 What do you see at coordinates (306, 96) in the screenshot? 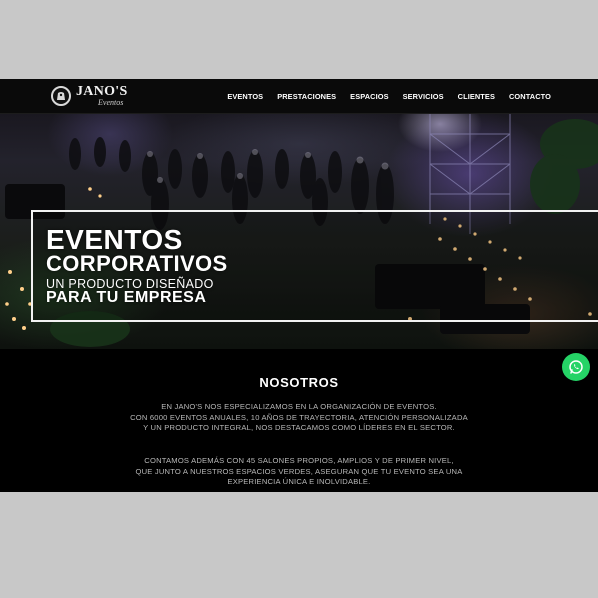
I see `nav-prestaciones: PRESTACIONES` at bounding box center [306, 96].